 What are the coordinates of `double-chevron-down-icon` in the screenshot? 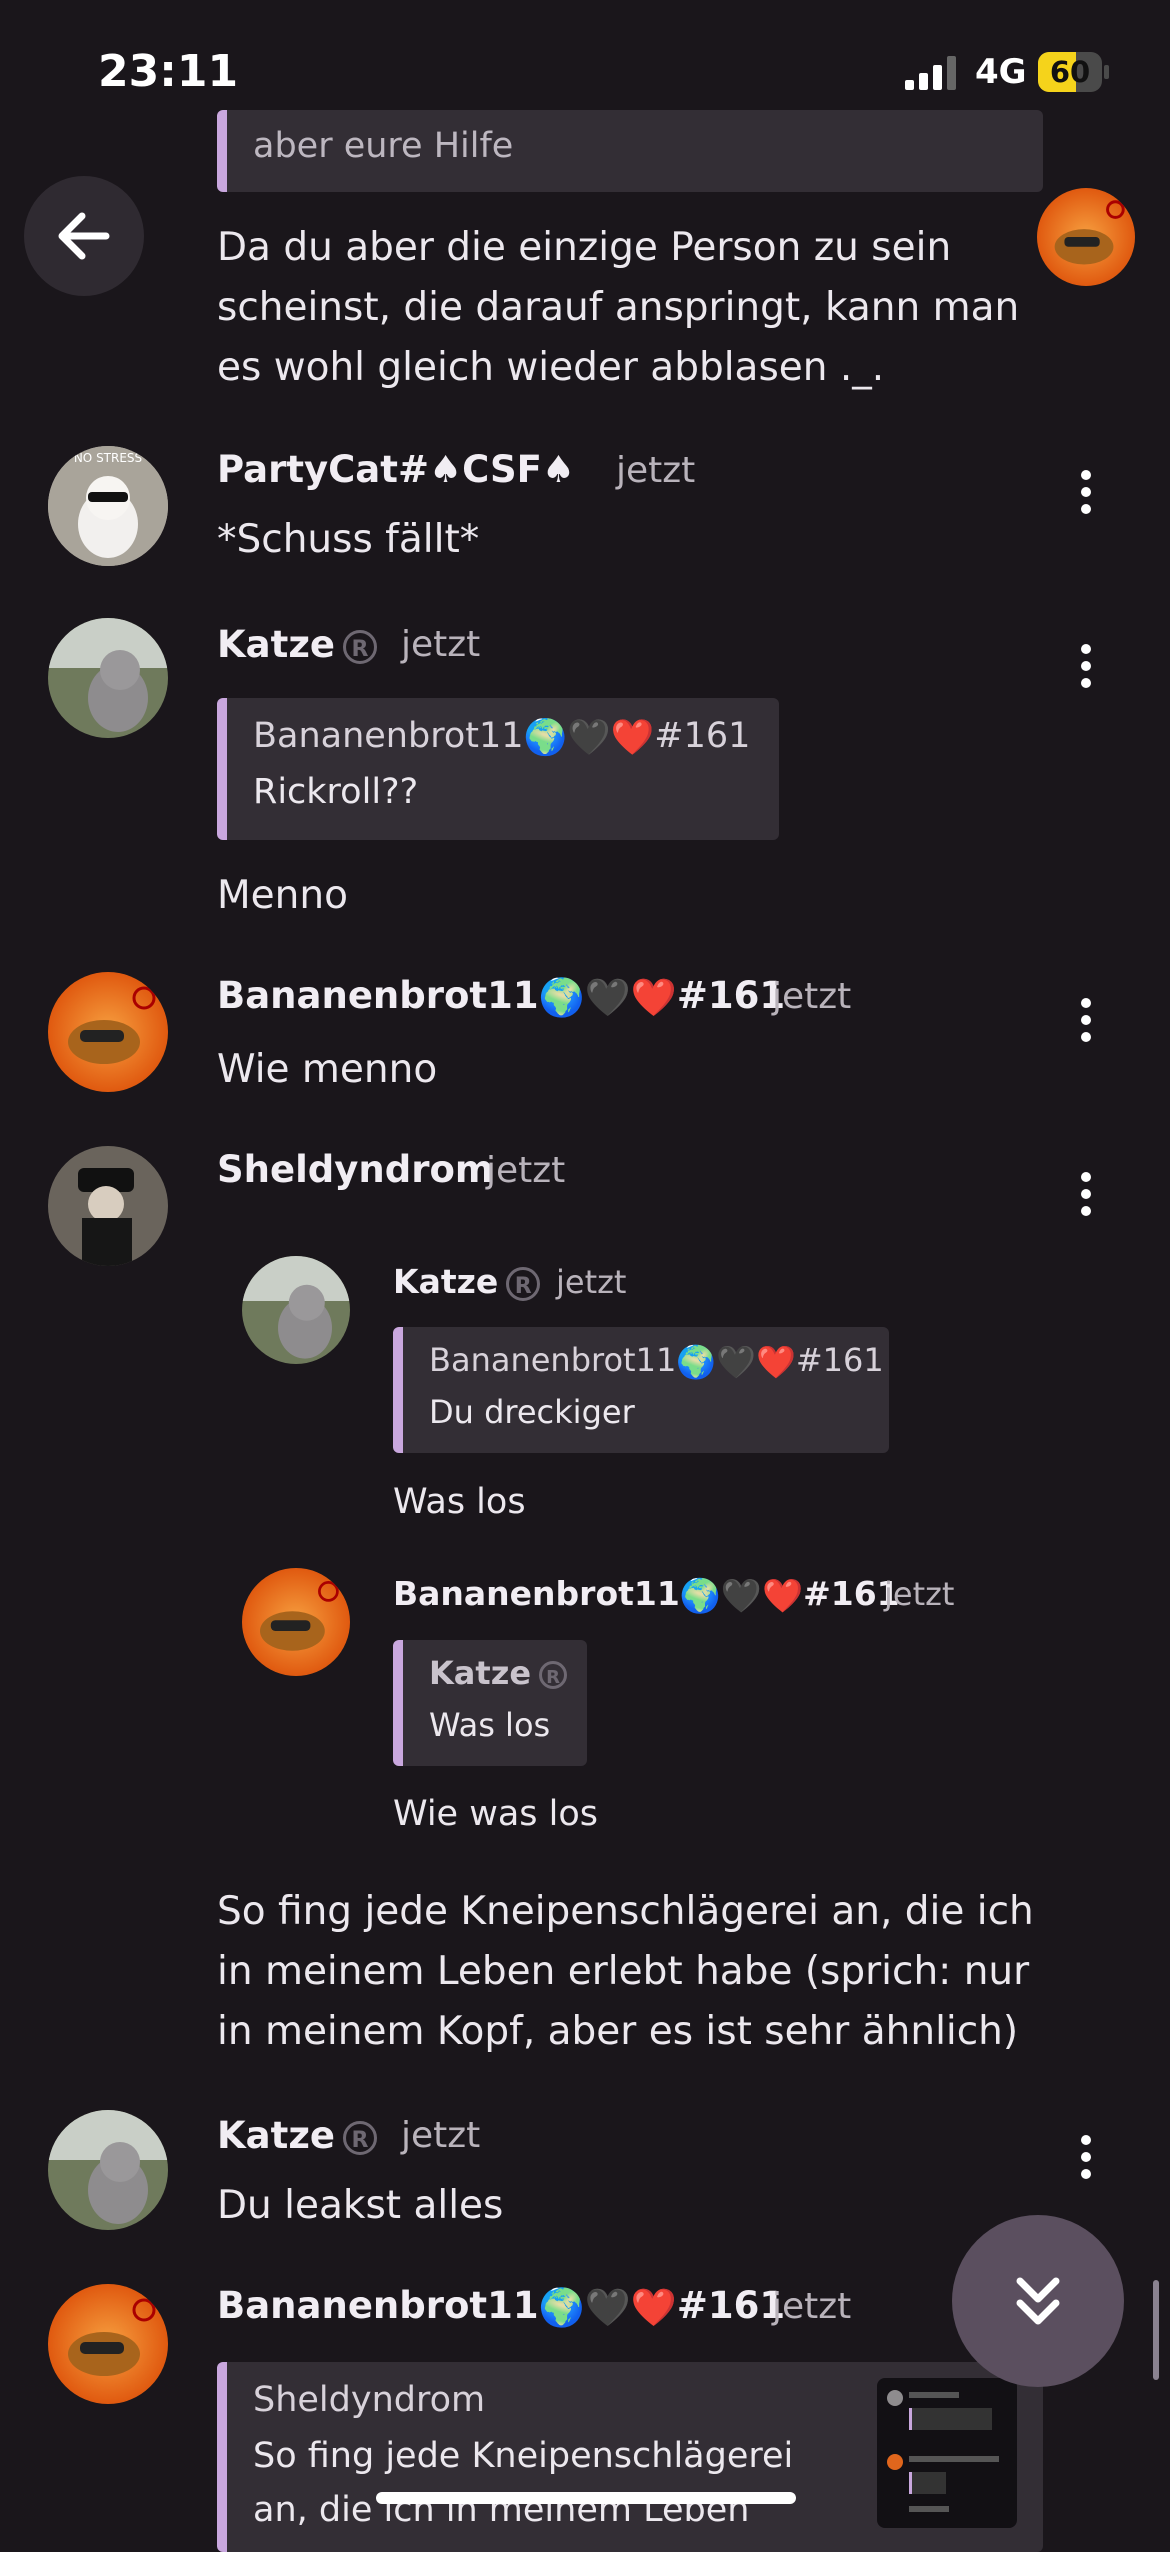 It's located at (1038, 2301).